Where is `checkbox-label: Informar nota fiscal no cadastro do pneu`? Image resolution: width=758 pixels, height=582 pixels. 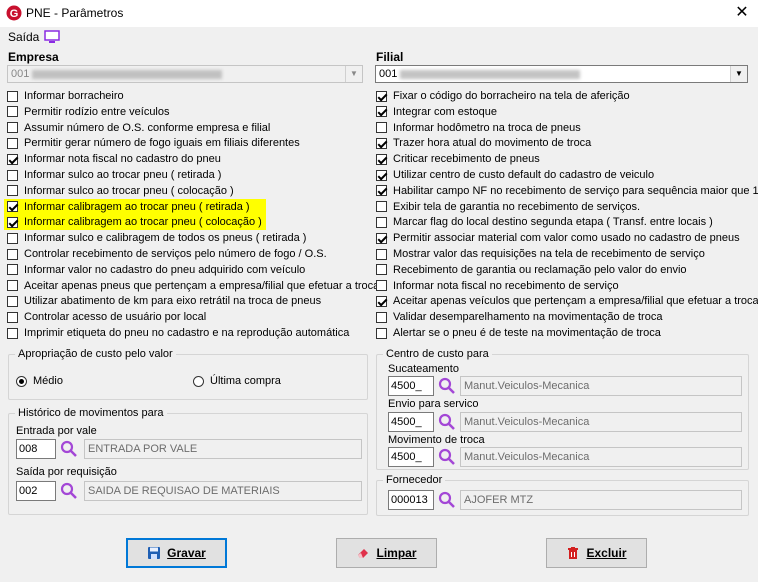
checkbox-label: Informar nota fiscal no cadastro do pneu is located at coordinates (122, 159).